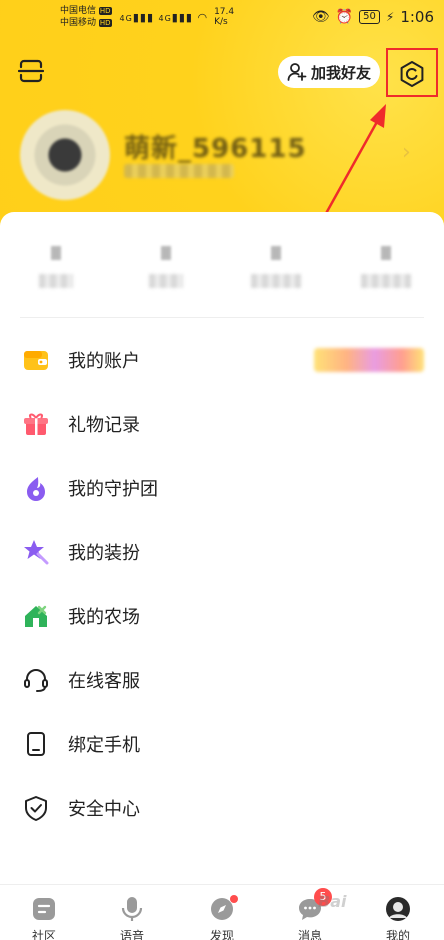 The width and height of the screenshot is (444, 940). I want to click on settings-button, so click(412, 74).